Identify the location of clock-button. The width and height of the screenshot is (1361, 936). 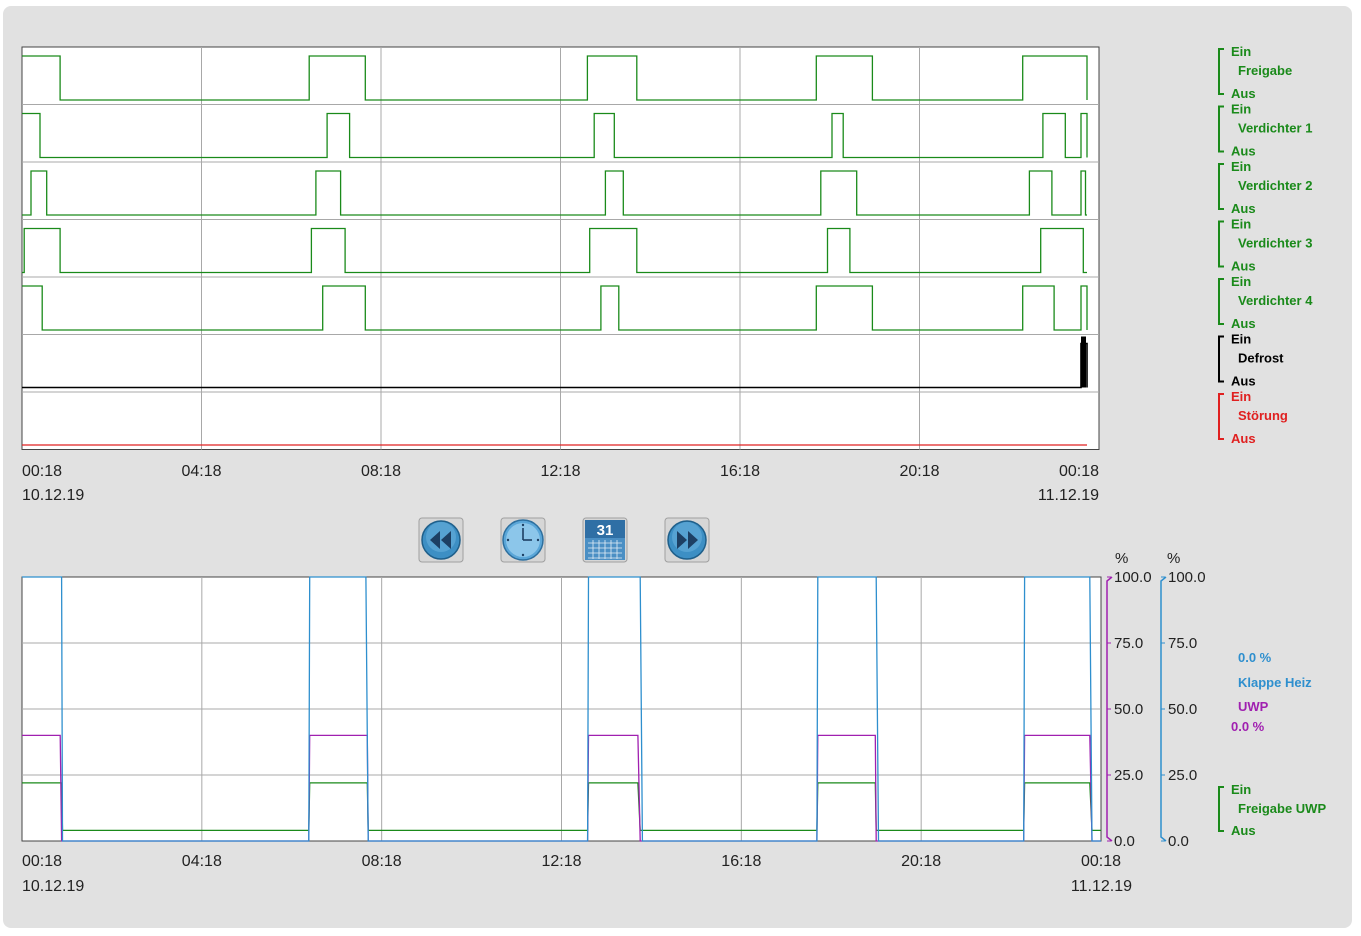
(523, 540).